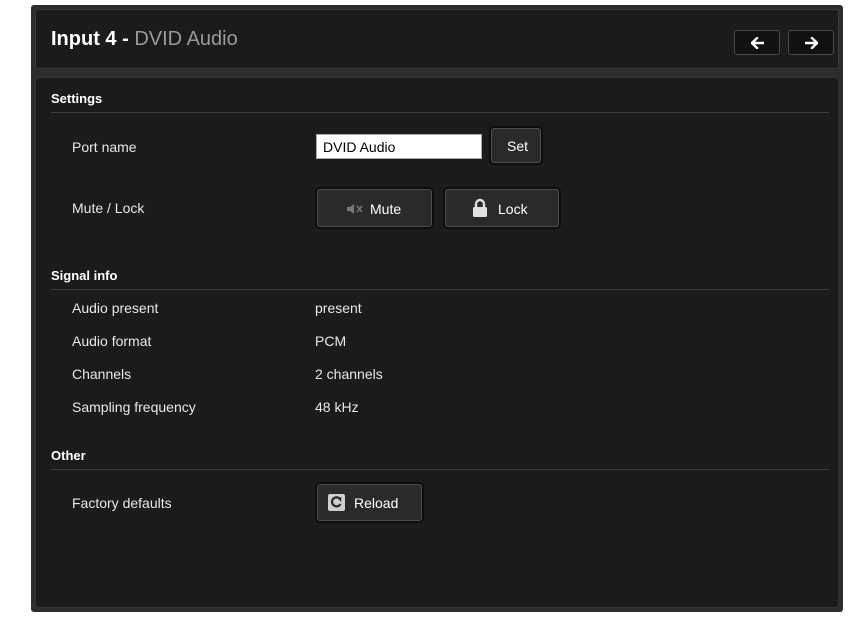  What do you see at coordinates (513, 209) in the screenshot?
I see `lock-button-label: Lock` at bounding box center [513, 209].